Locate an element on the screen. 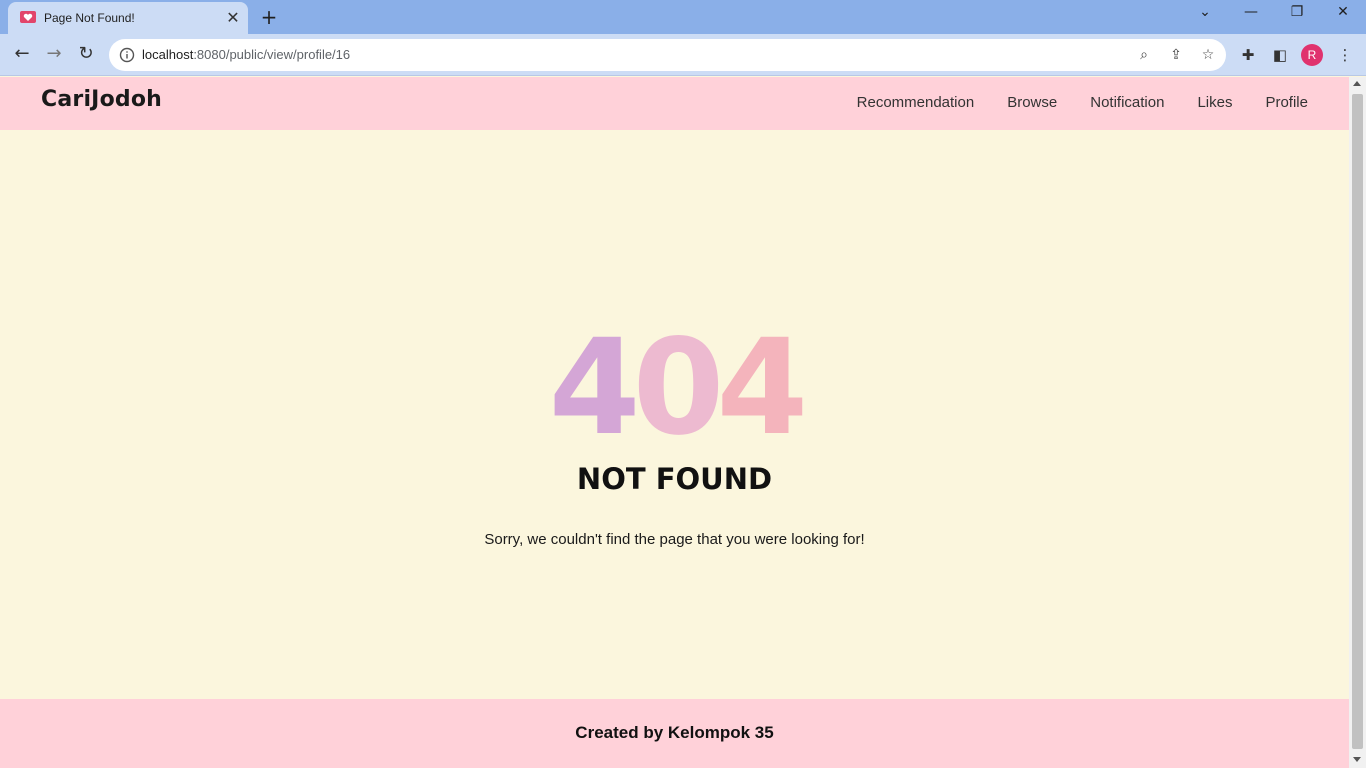 This screenshot has height=768, width=1366. nav-browse: Browse is located at coordinates (1032, 102).